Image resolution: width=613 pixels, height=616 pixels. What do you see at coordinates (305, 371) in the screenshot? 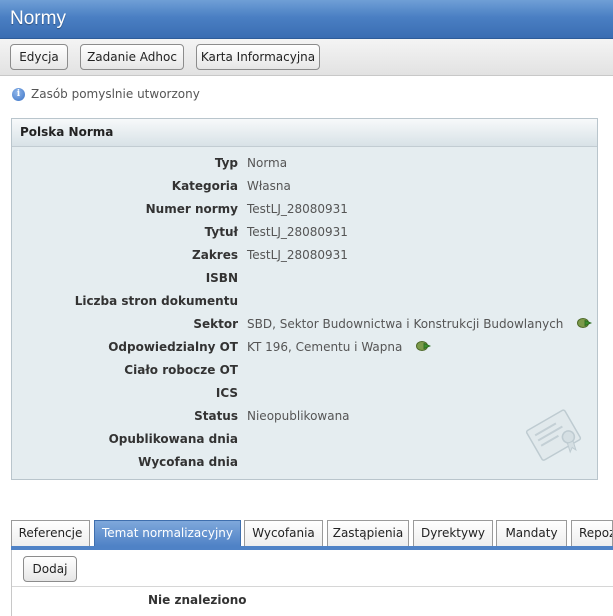
I see `field-row-working-body: Ciało robocze OT` at bounding box center [305, 371].